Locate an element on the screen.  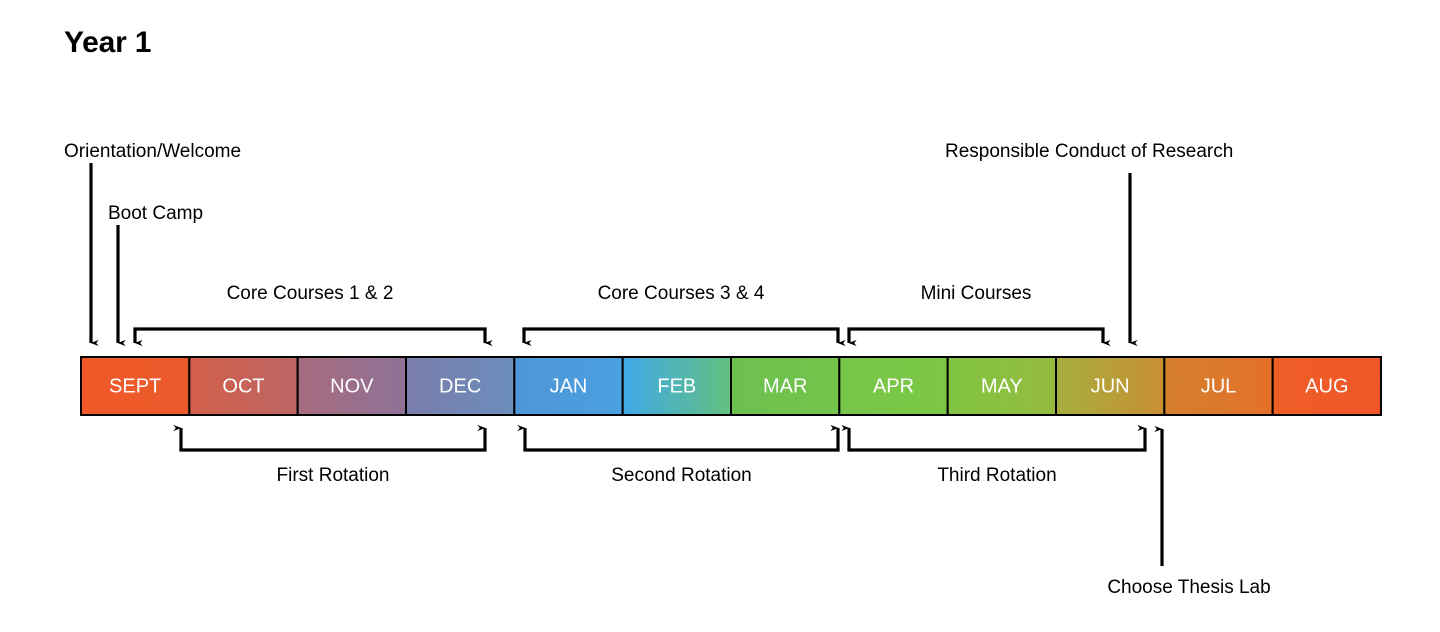
annotation-label-choose-thesis-lab: Choose Thesis Lab is located at coordinates (1189, 587).